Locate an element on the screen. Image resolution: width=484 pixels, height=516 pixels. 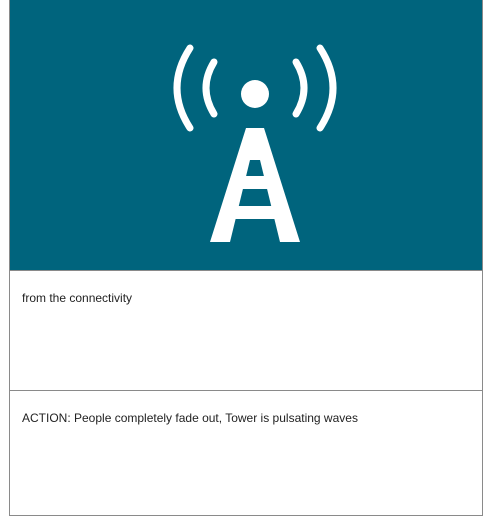
outer-right-wave is located at coordinates (326, 88).